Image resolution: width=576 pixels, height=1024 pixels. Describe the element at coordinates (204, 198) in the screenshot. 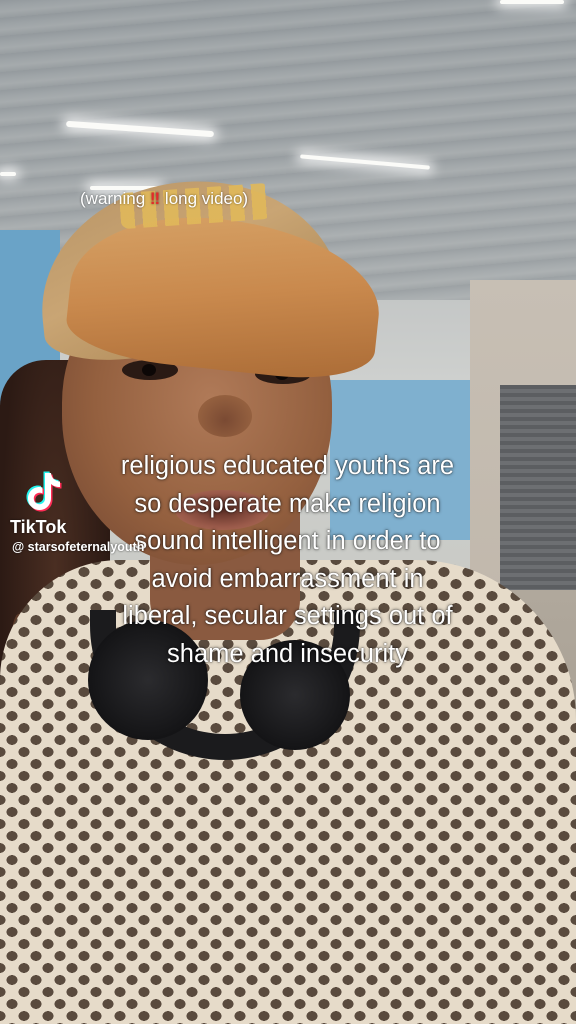

I see `warning-suffix: long video)` at that location.